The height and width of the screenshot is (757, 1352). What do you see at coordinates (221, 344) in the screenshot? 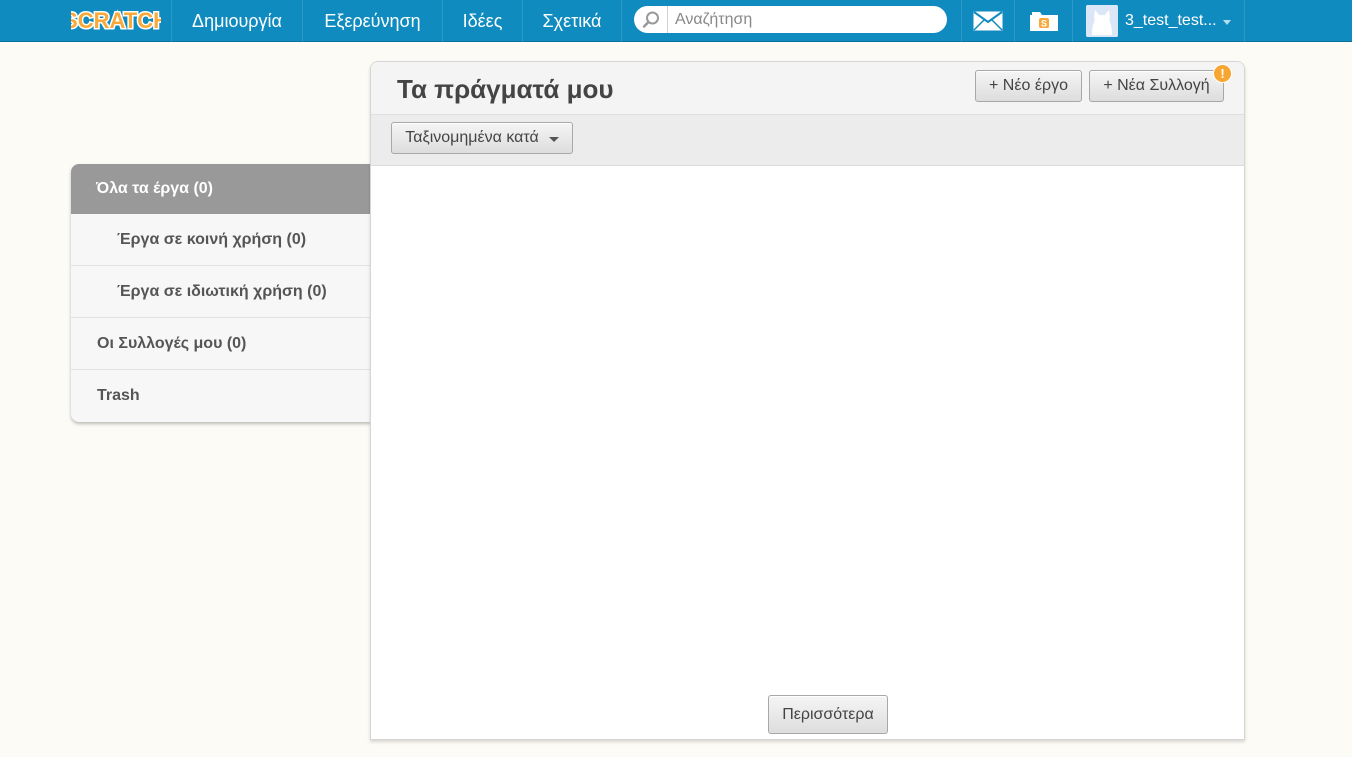
I see `sidebar-item-my-studios: Οι Συλλογές μου (0)` at bounding box center [221, 344].